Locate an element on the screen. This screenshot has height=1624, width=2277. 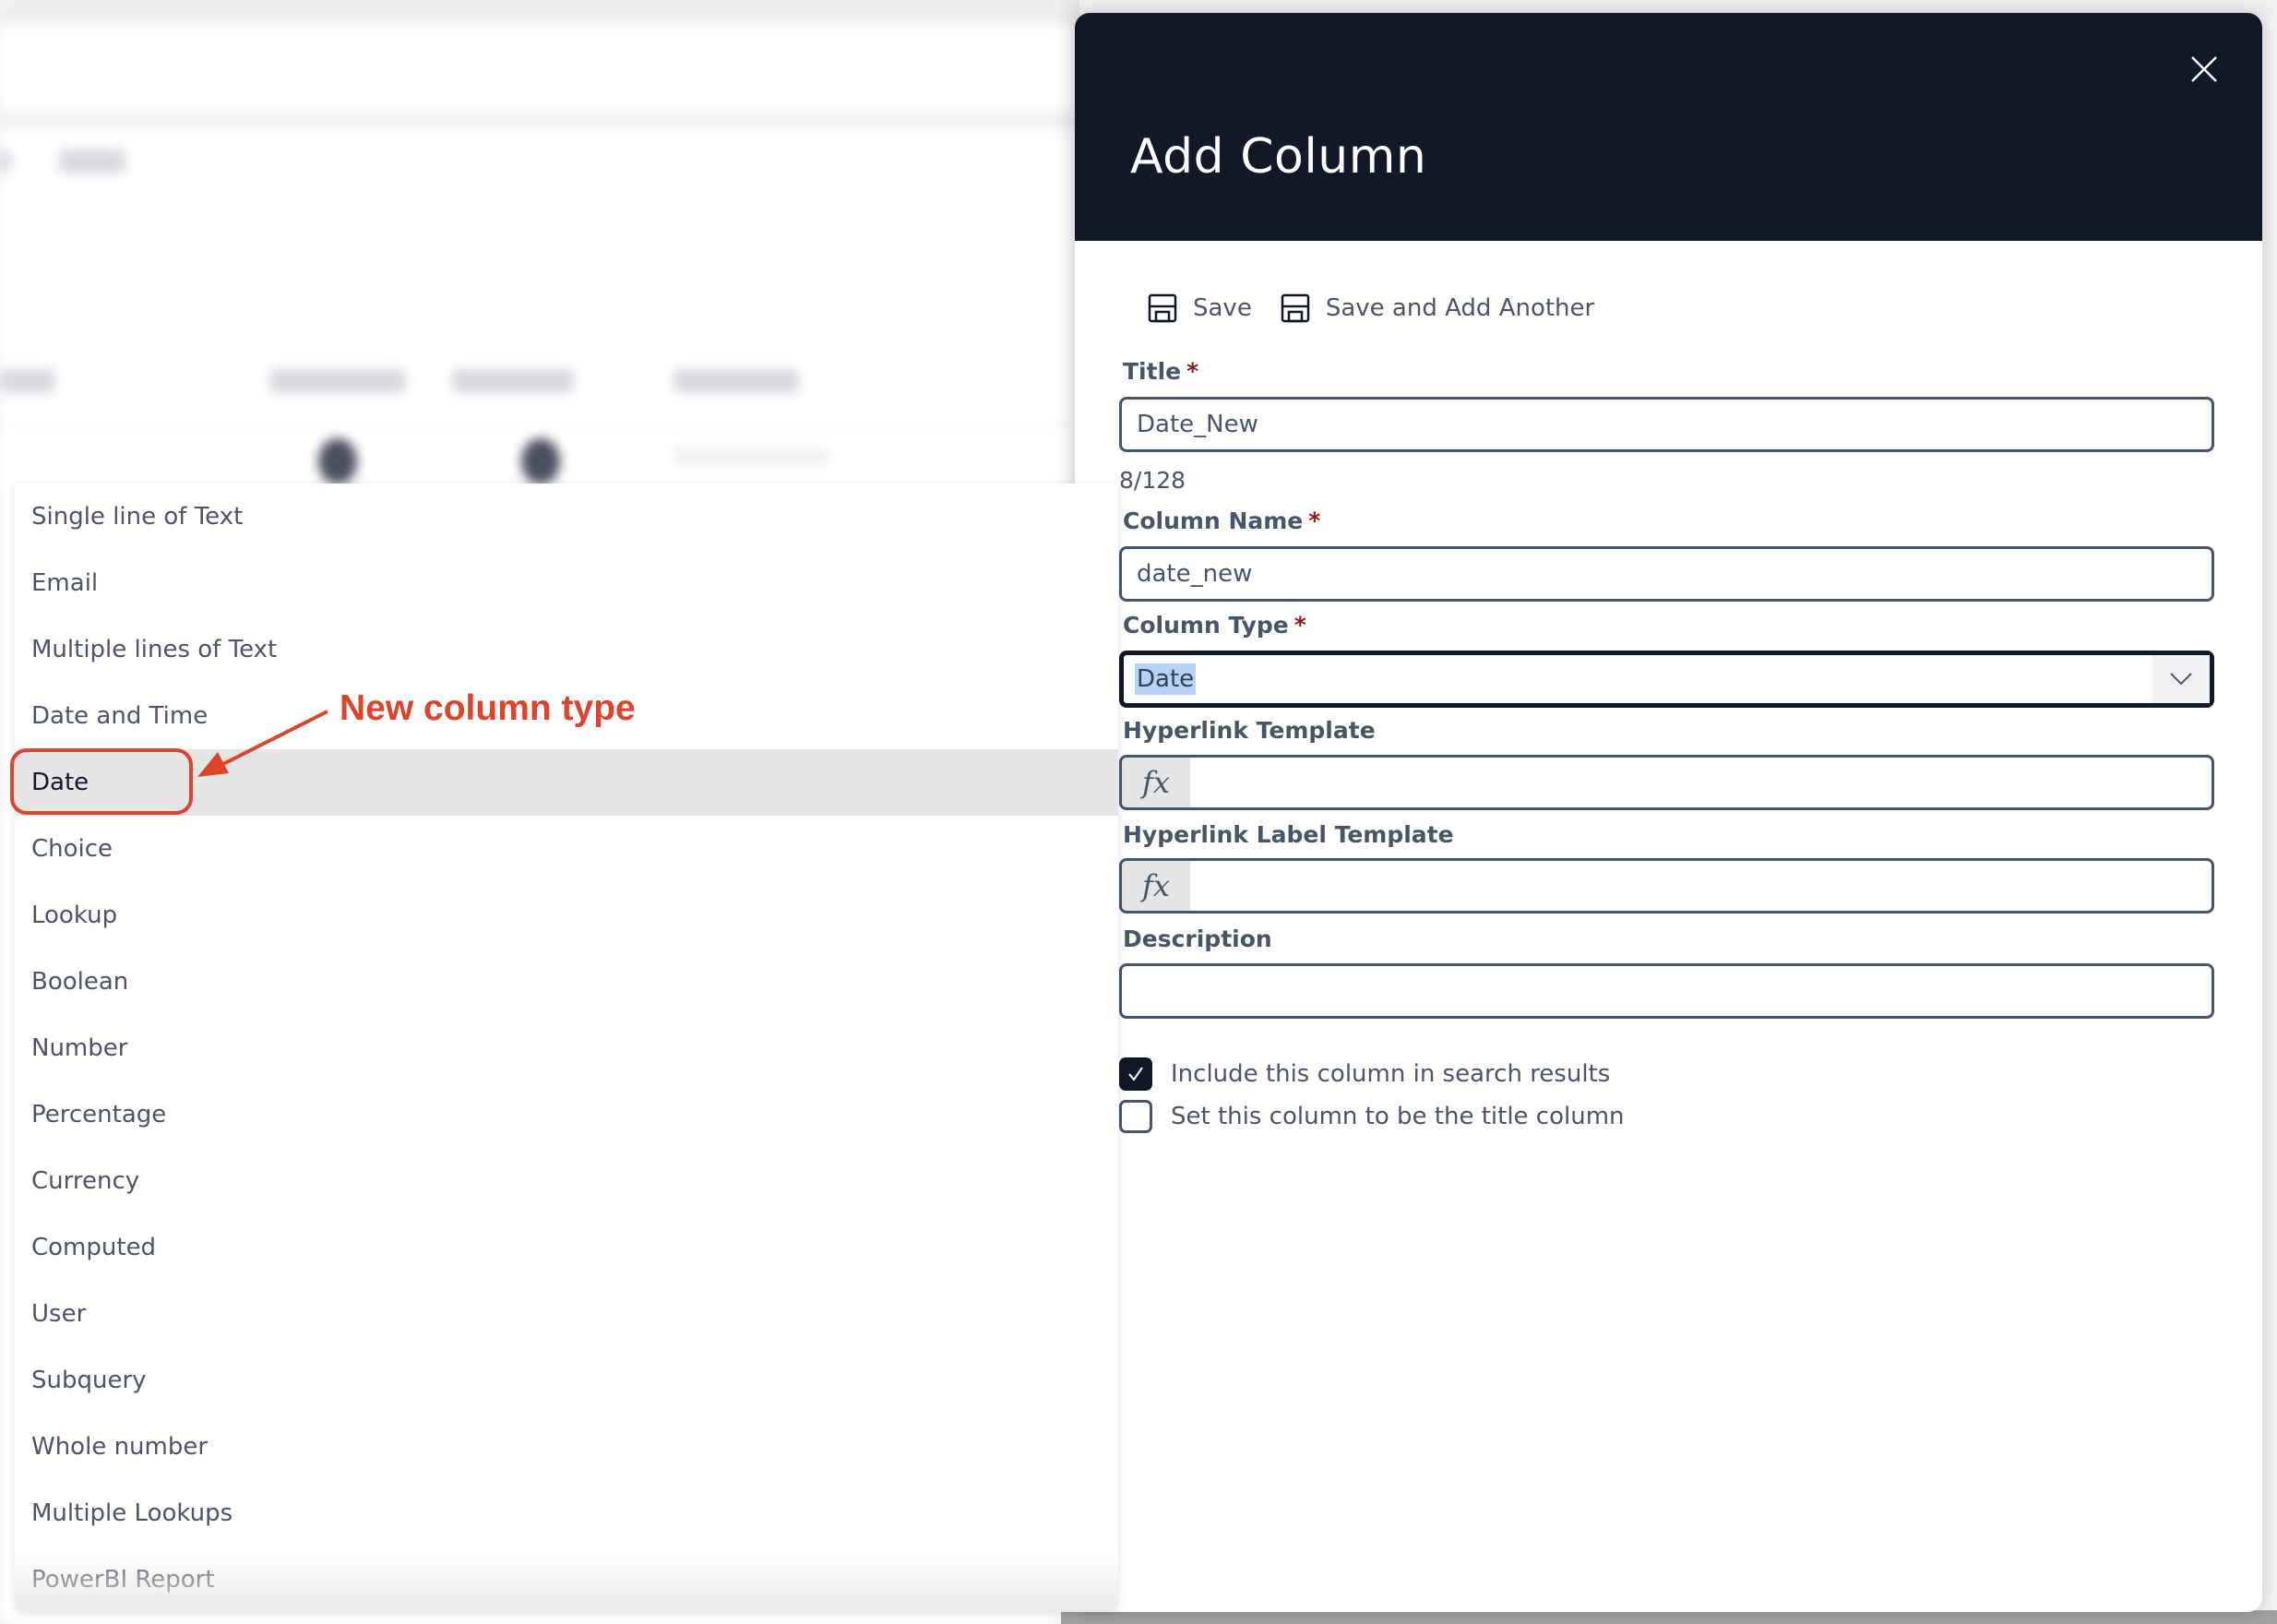
panel-toolbar: Save Save and Add Another is located at coordinates (1384, 308).